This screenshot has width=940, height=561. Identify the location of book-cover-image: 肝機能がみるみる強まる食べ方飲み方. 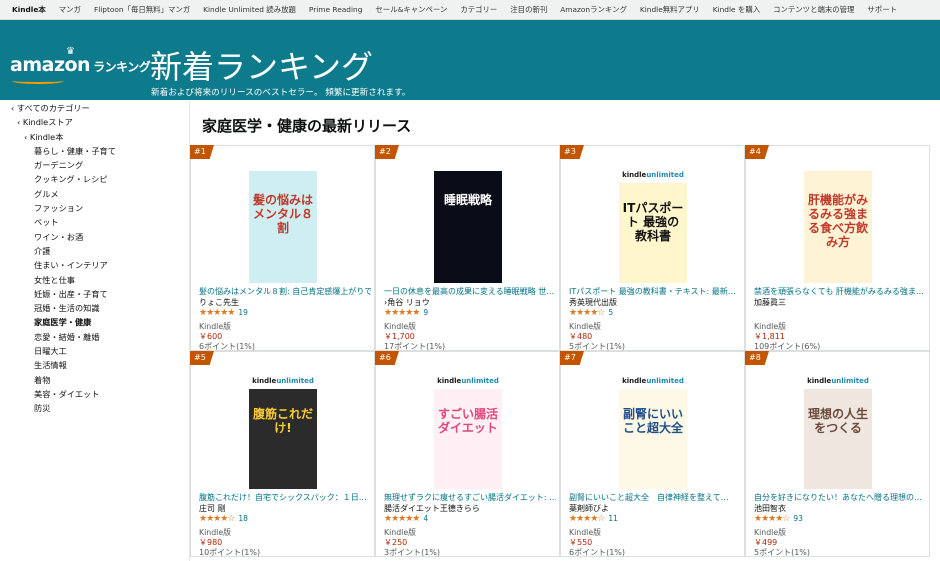
(838, 227).